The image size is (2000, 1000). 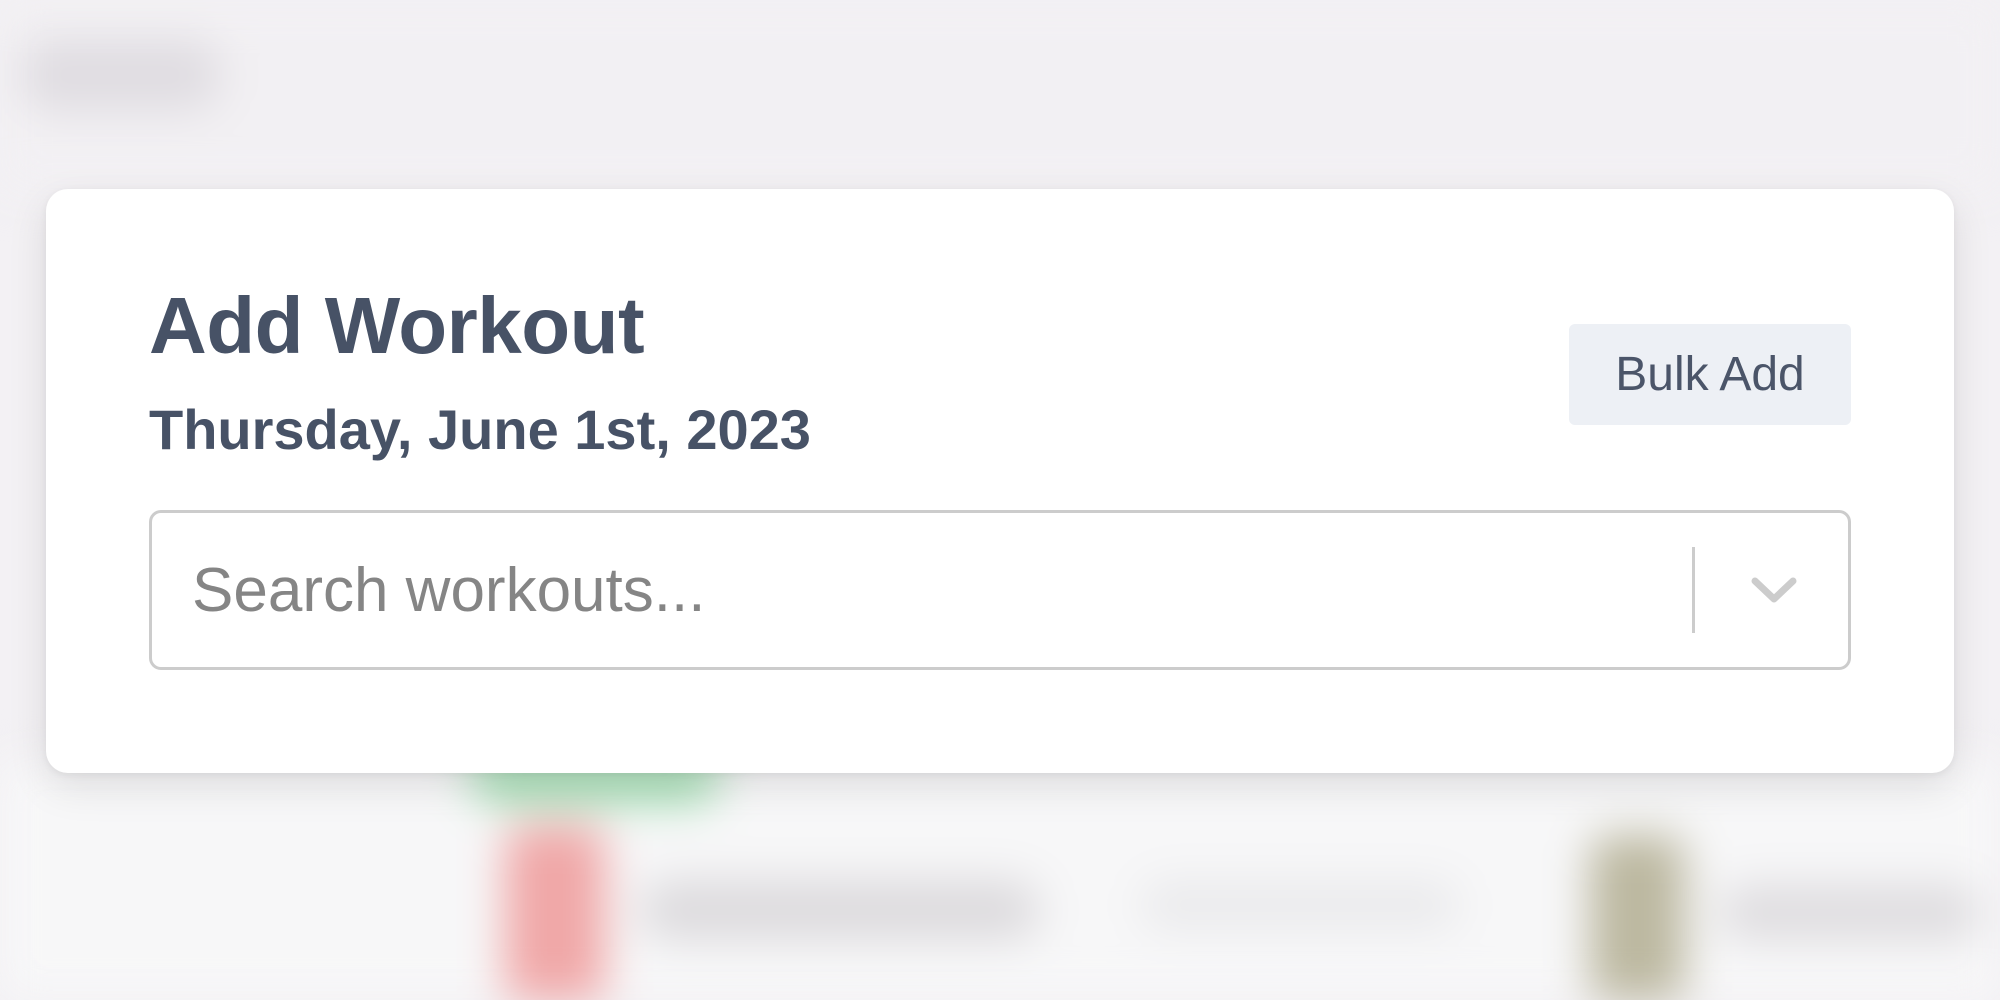 What do you see at coordinates (1637, 917) in the screenshot?
I see `background-olive-shape` at bounding box center [1637, 917].